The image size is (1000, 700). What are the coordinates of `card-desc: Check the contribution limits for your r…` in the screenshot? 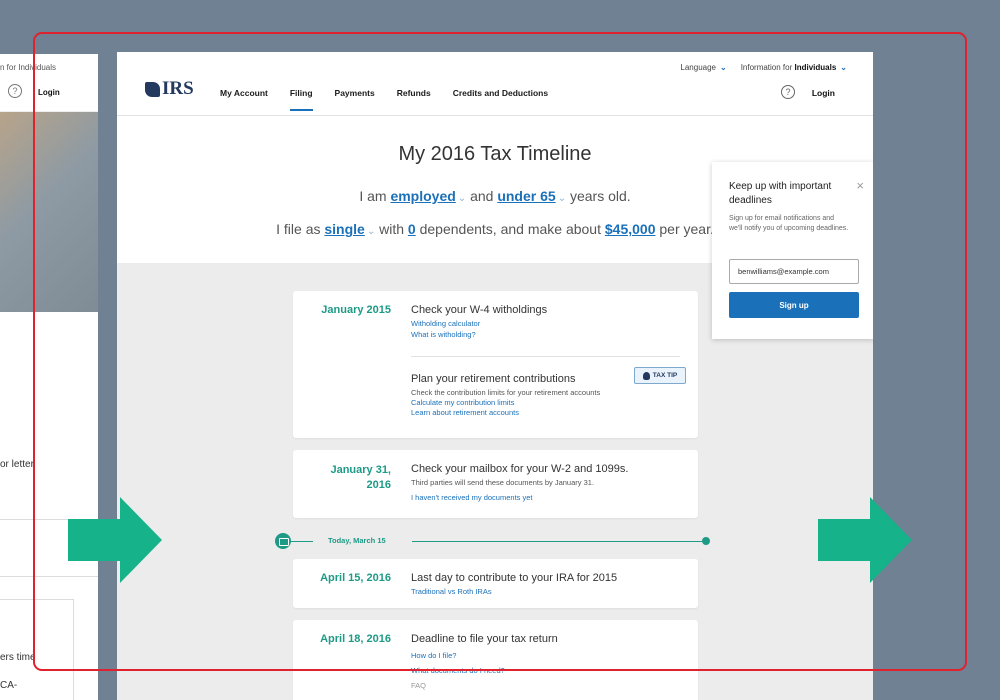 It's located at (506, 392).